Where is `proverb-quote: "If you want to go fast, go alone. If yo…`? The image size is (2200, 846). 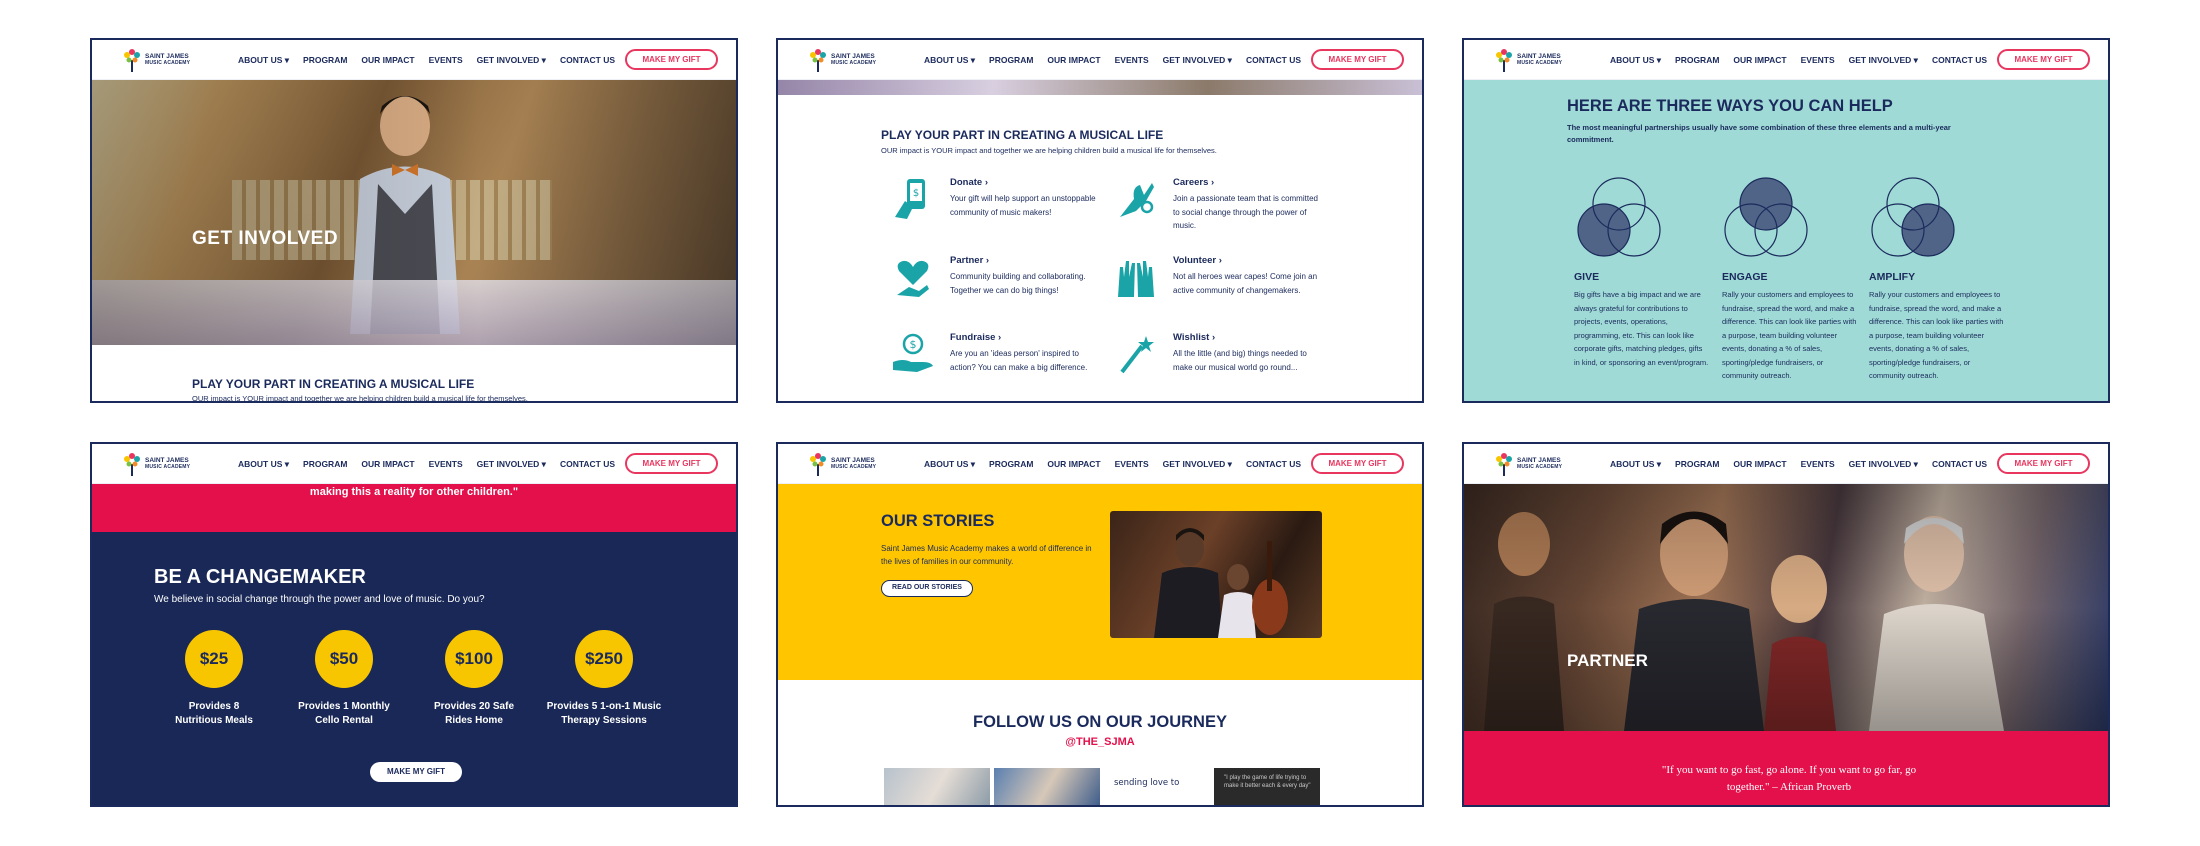
proverb-quote: "If you want to go fast, go alone. If yo… is located at coordinates (1789, 778).